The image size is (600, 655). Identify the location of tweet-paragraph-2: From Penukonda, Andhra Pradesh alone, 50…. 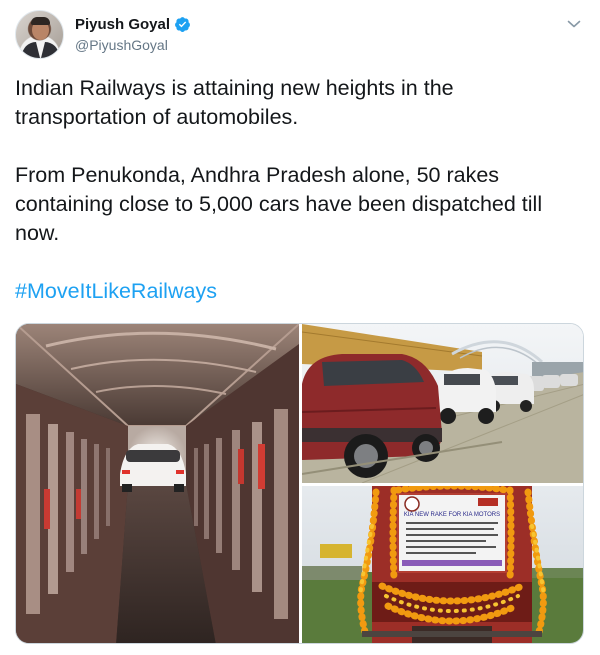
(279, 204).